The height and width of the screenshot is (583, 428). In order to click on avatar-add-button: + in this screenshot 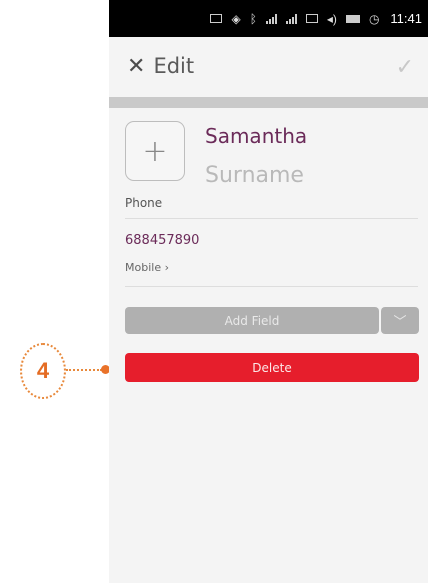, I will do `click(155, 151)`.